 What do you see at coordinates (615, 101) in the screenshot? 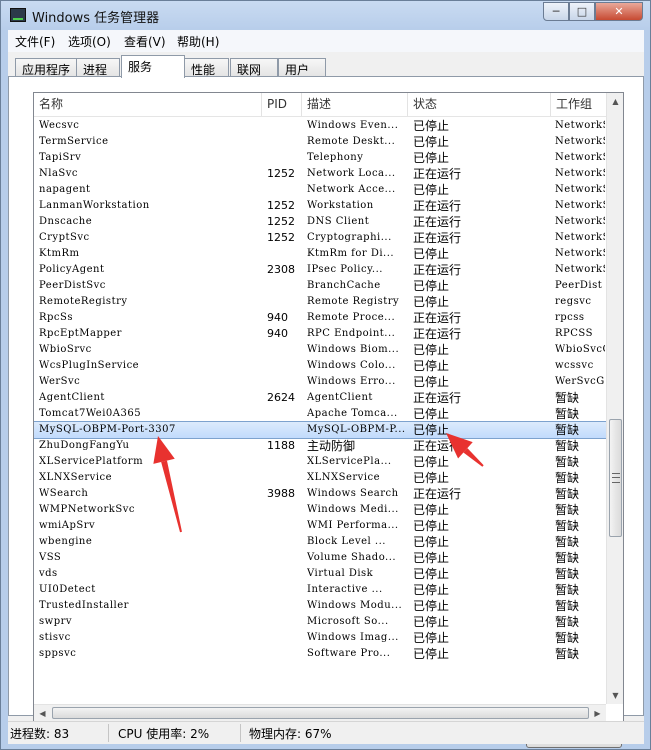
I see `scroll-up-arrow-icon: ▲` at bounding box center [615, 101].